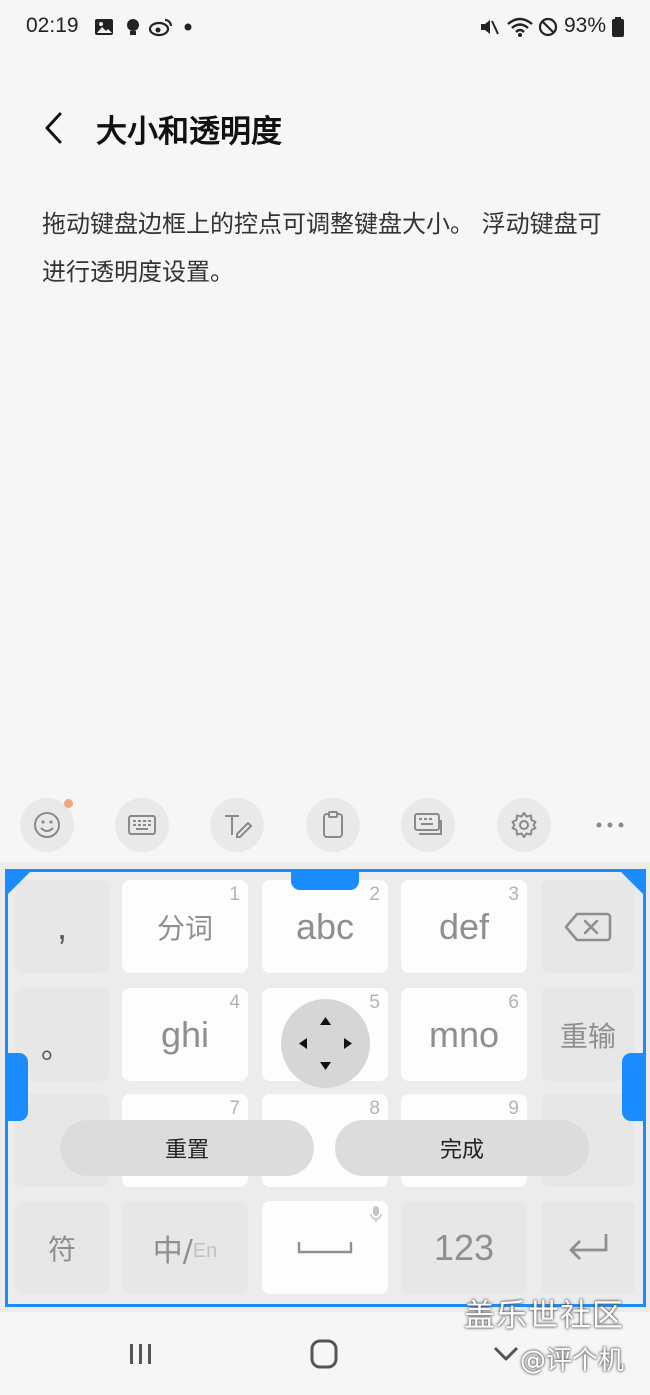  Describe the element at coordinates (462, 1148) in the screenshot. I see `done-button: 完成` at that location.